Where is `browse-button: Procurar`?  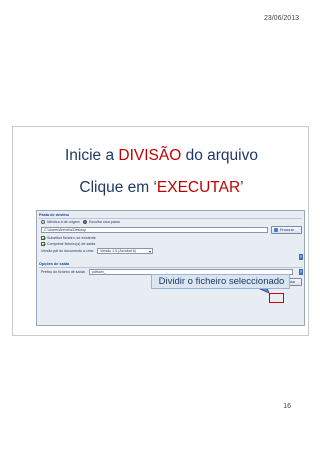 browse-button: Procurar is located at coordinates (286, 230).